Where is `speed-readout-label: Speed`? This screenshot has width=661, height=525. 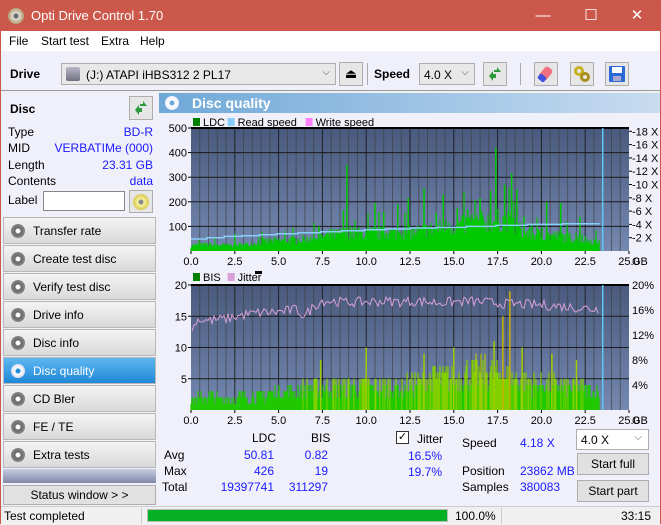 speed-readout-label: Speed is located at coordinates (479, 443).